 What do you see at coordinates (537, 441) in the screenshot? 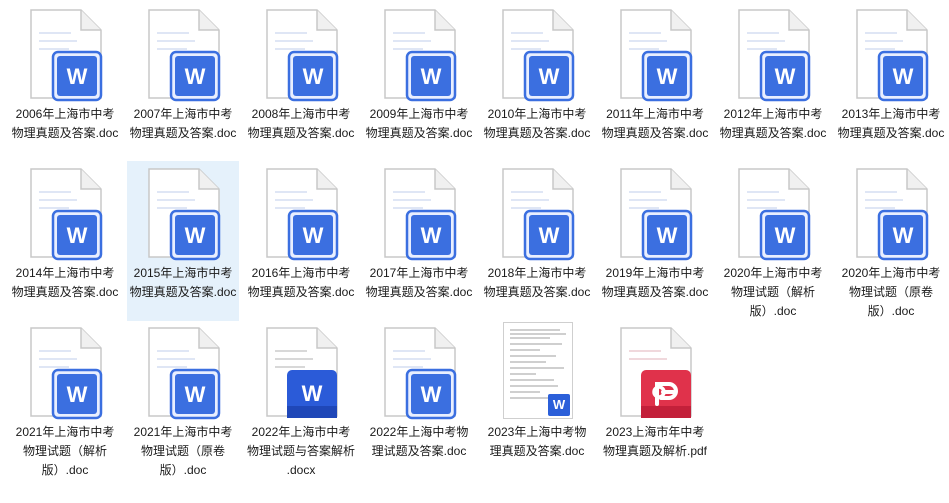
I see `file-name-label: 2023年上海中考物理真题及答案.doc` at bounding box center [537, 441].